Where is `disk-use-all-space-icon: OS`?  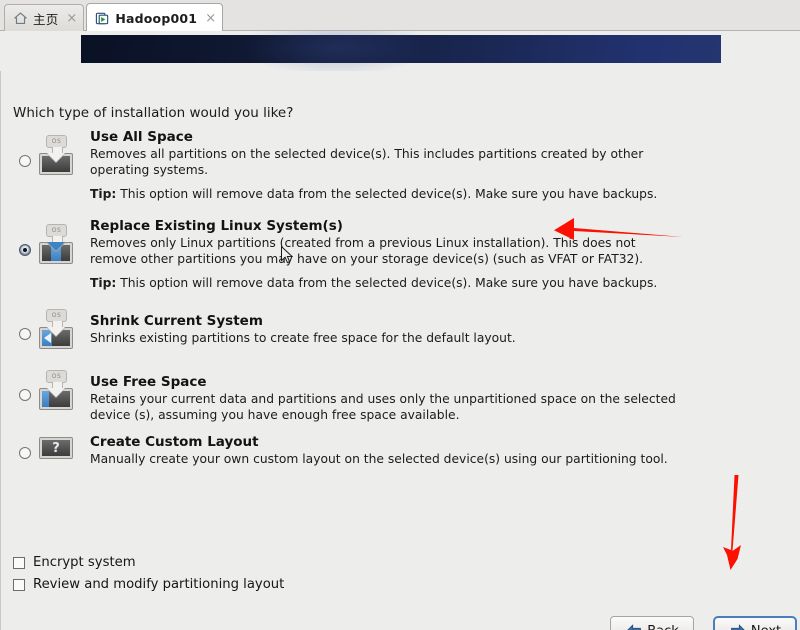 disk-use-all-space-icon: OS is located at coordinates (56, 155).